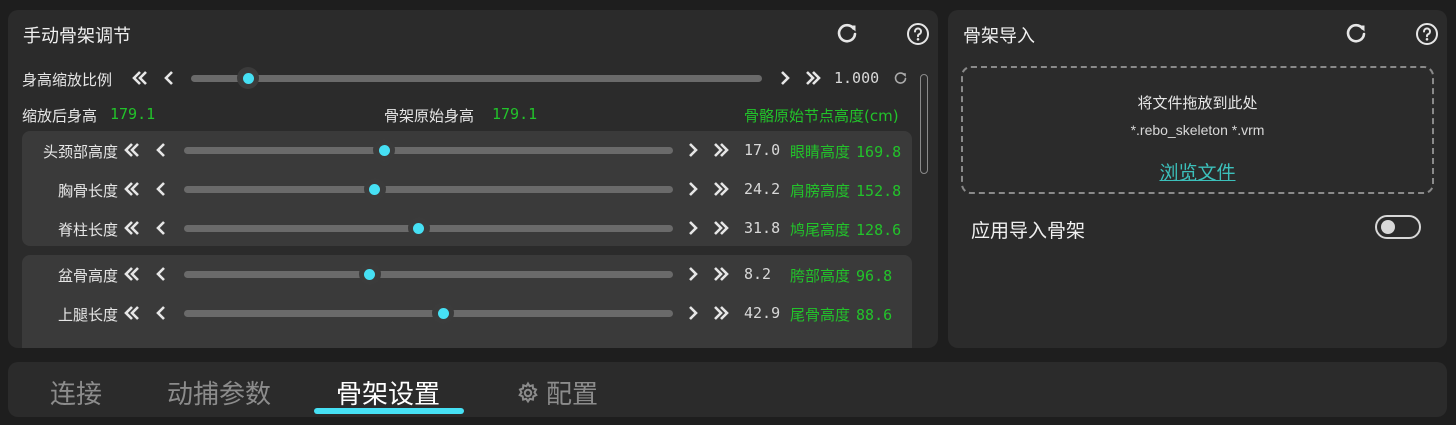 Image resolution: width=1456 pixels, height=425 pixels. I want to click on tab-connect: 连接, so click(76, 392).